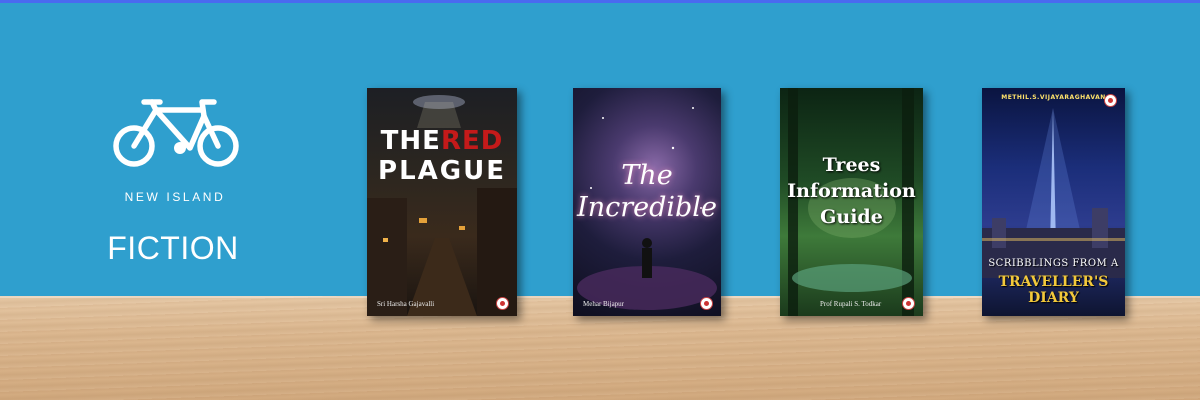  I want to click on title-line-2: Information, so click(851, 191).